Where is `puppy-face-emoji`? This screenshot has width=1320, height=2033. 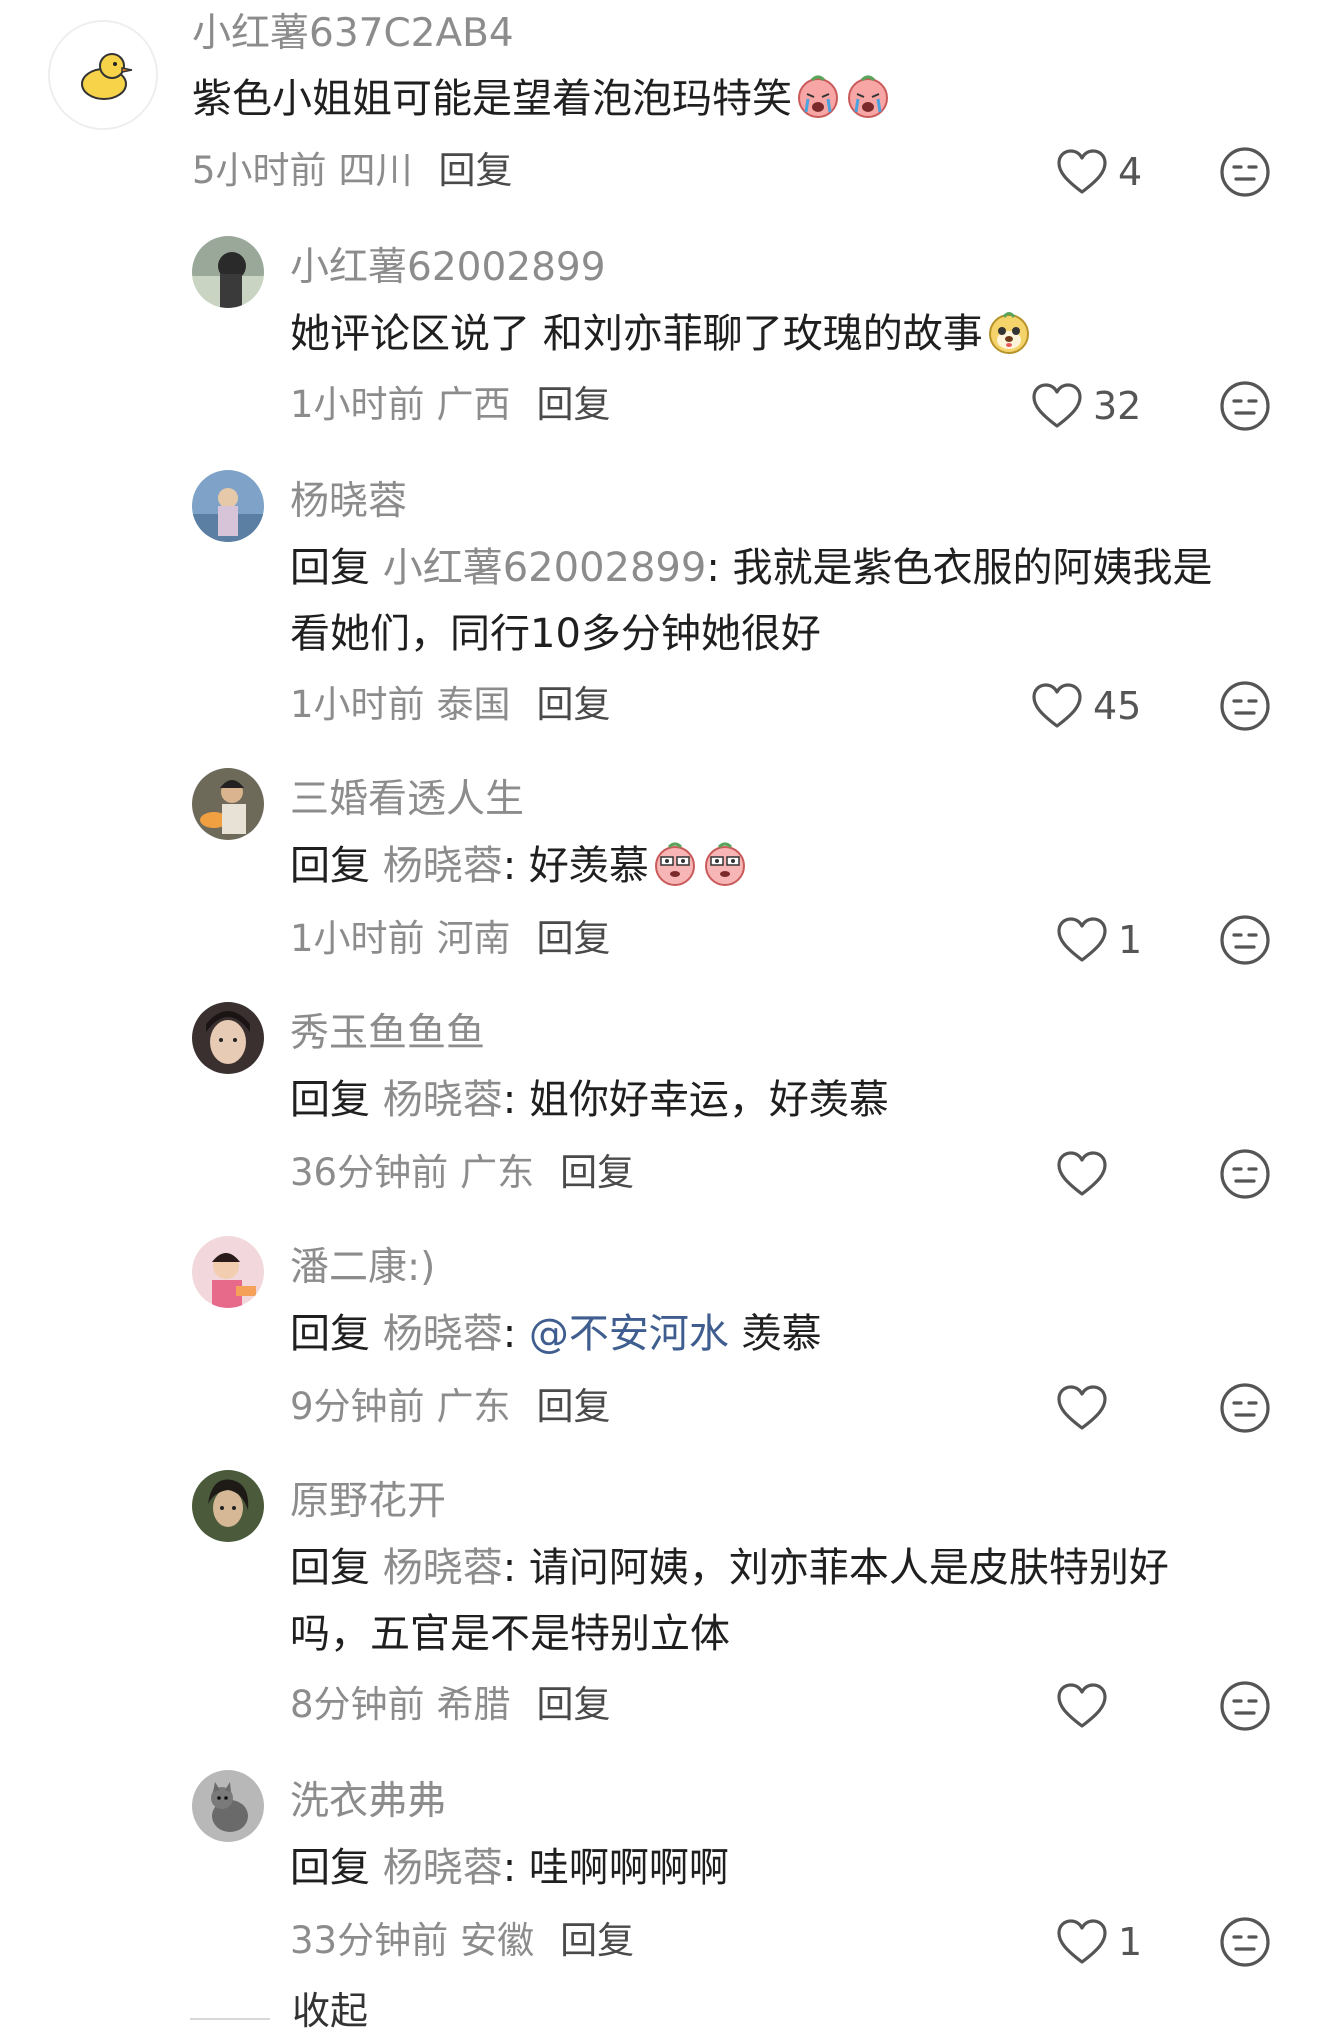
puppy-face-emoji is located at coordinates (1009, 331).